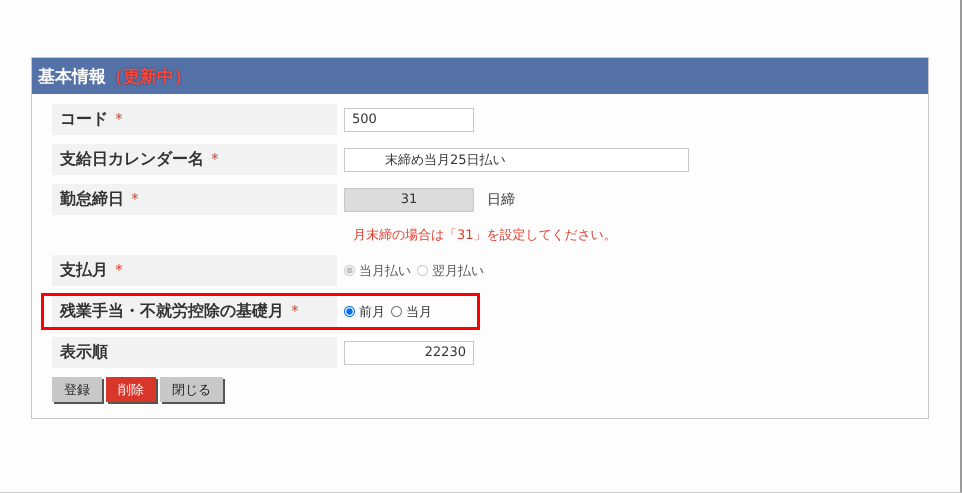  Describe the element at coordinates (77, 389) in the screenshot. I see `action-button: 登録` at that location.